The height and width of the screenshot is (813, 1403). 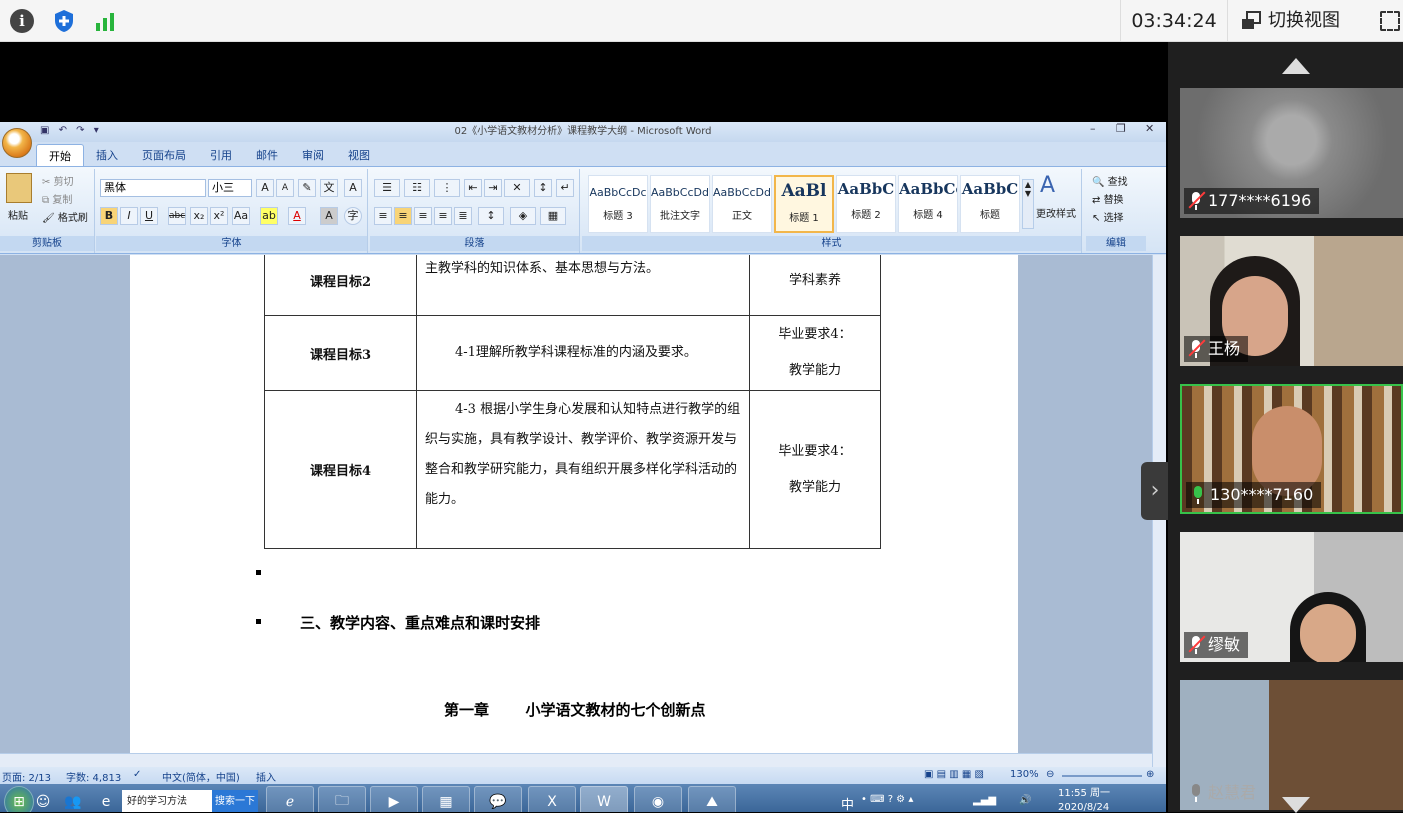 I want to click on tab-view: 视图, so click(x=359, y=155).